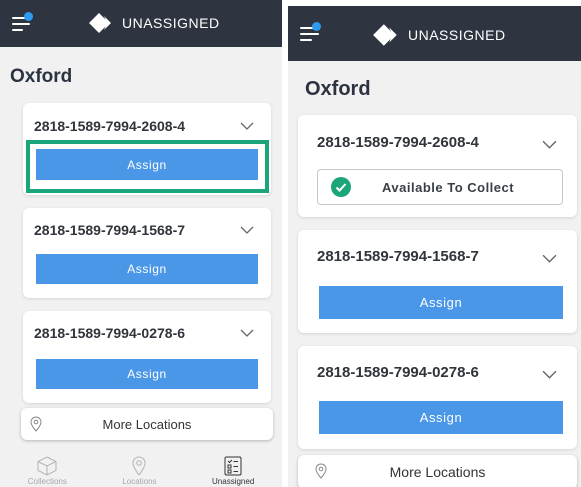  Describe the element at coordinates (47, 466) in the screenshot. I see `box-icon` at that location.